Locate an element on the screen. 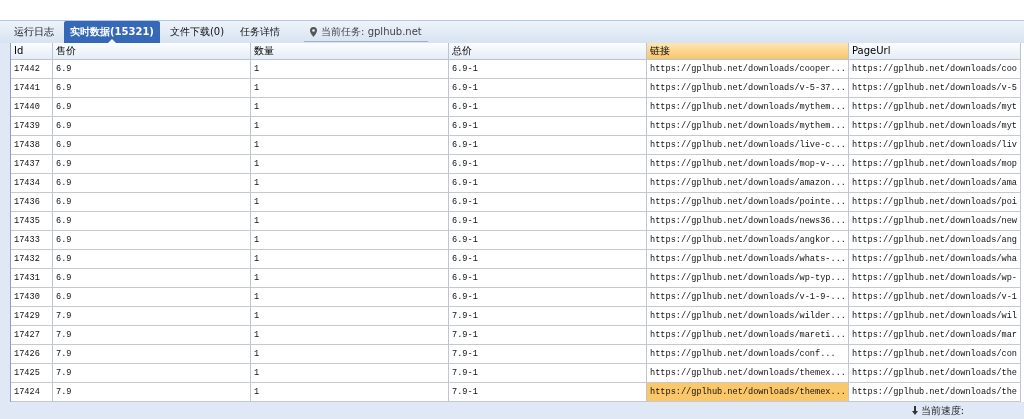 The width and height of the screenshot is (1024, 419). column-header: 链接 is located at coordinates (748, 51).